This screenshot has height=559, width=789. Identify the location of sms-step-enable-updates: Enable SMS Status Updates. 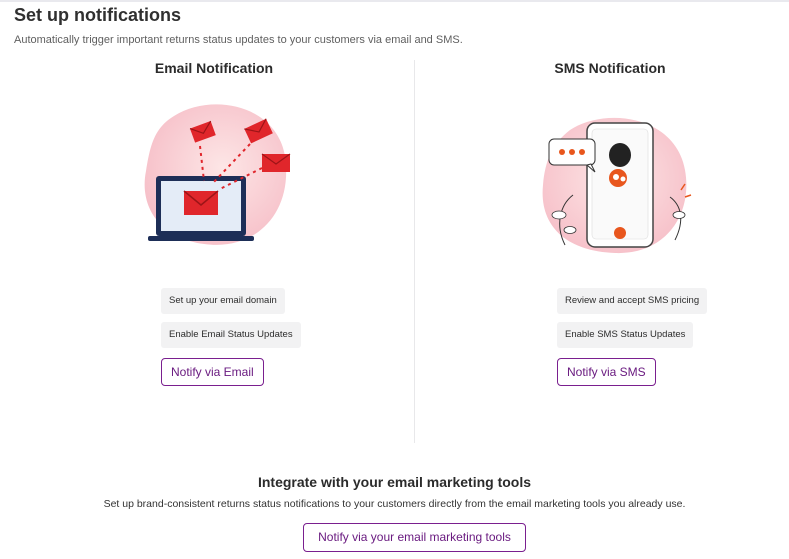
(625, 335).